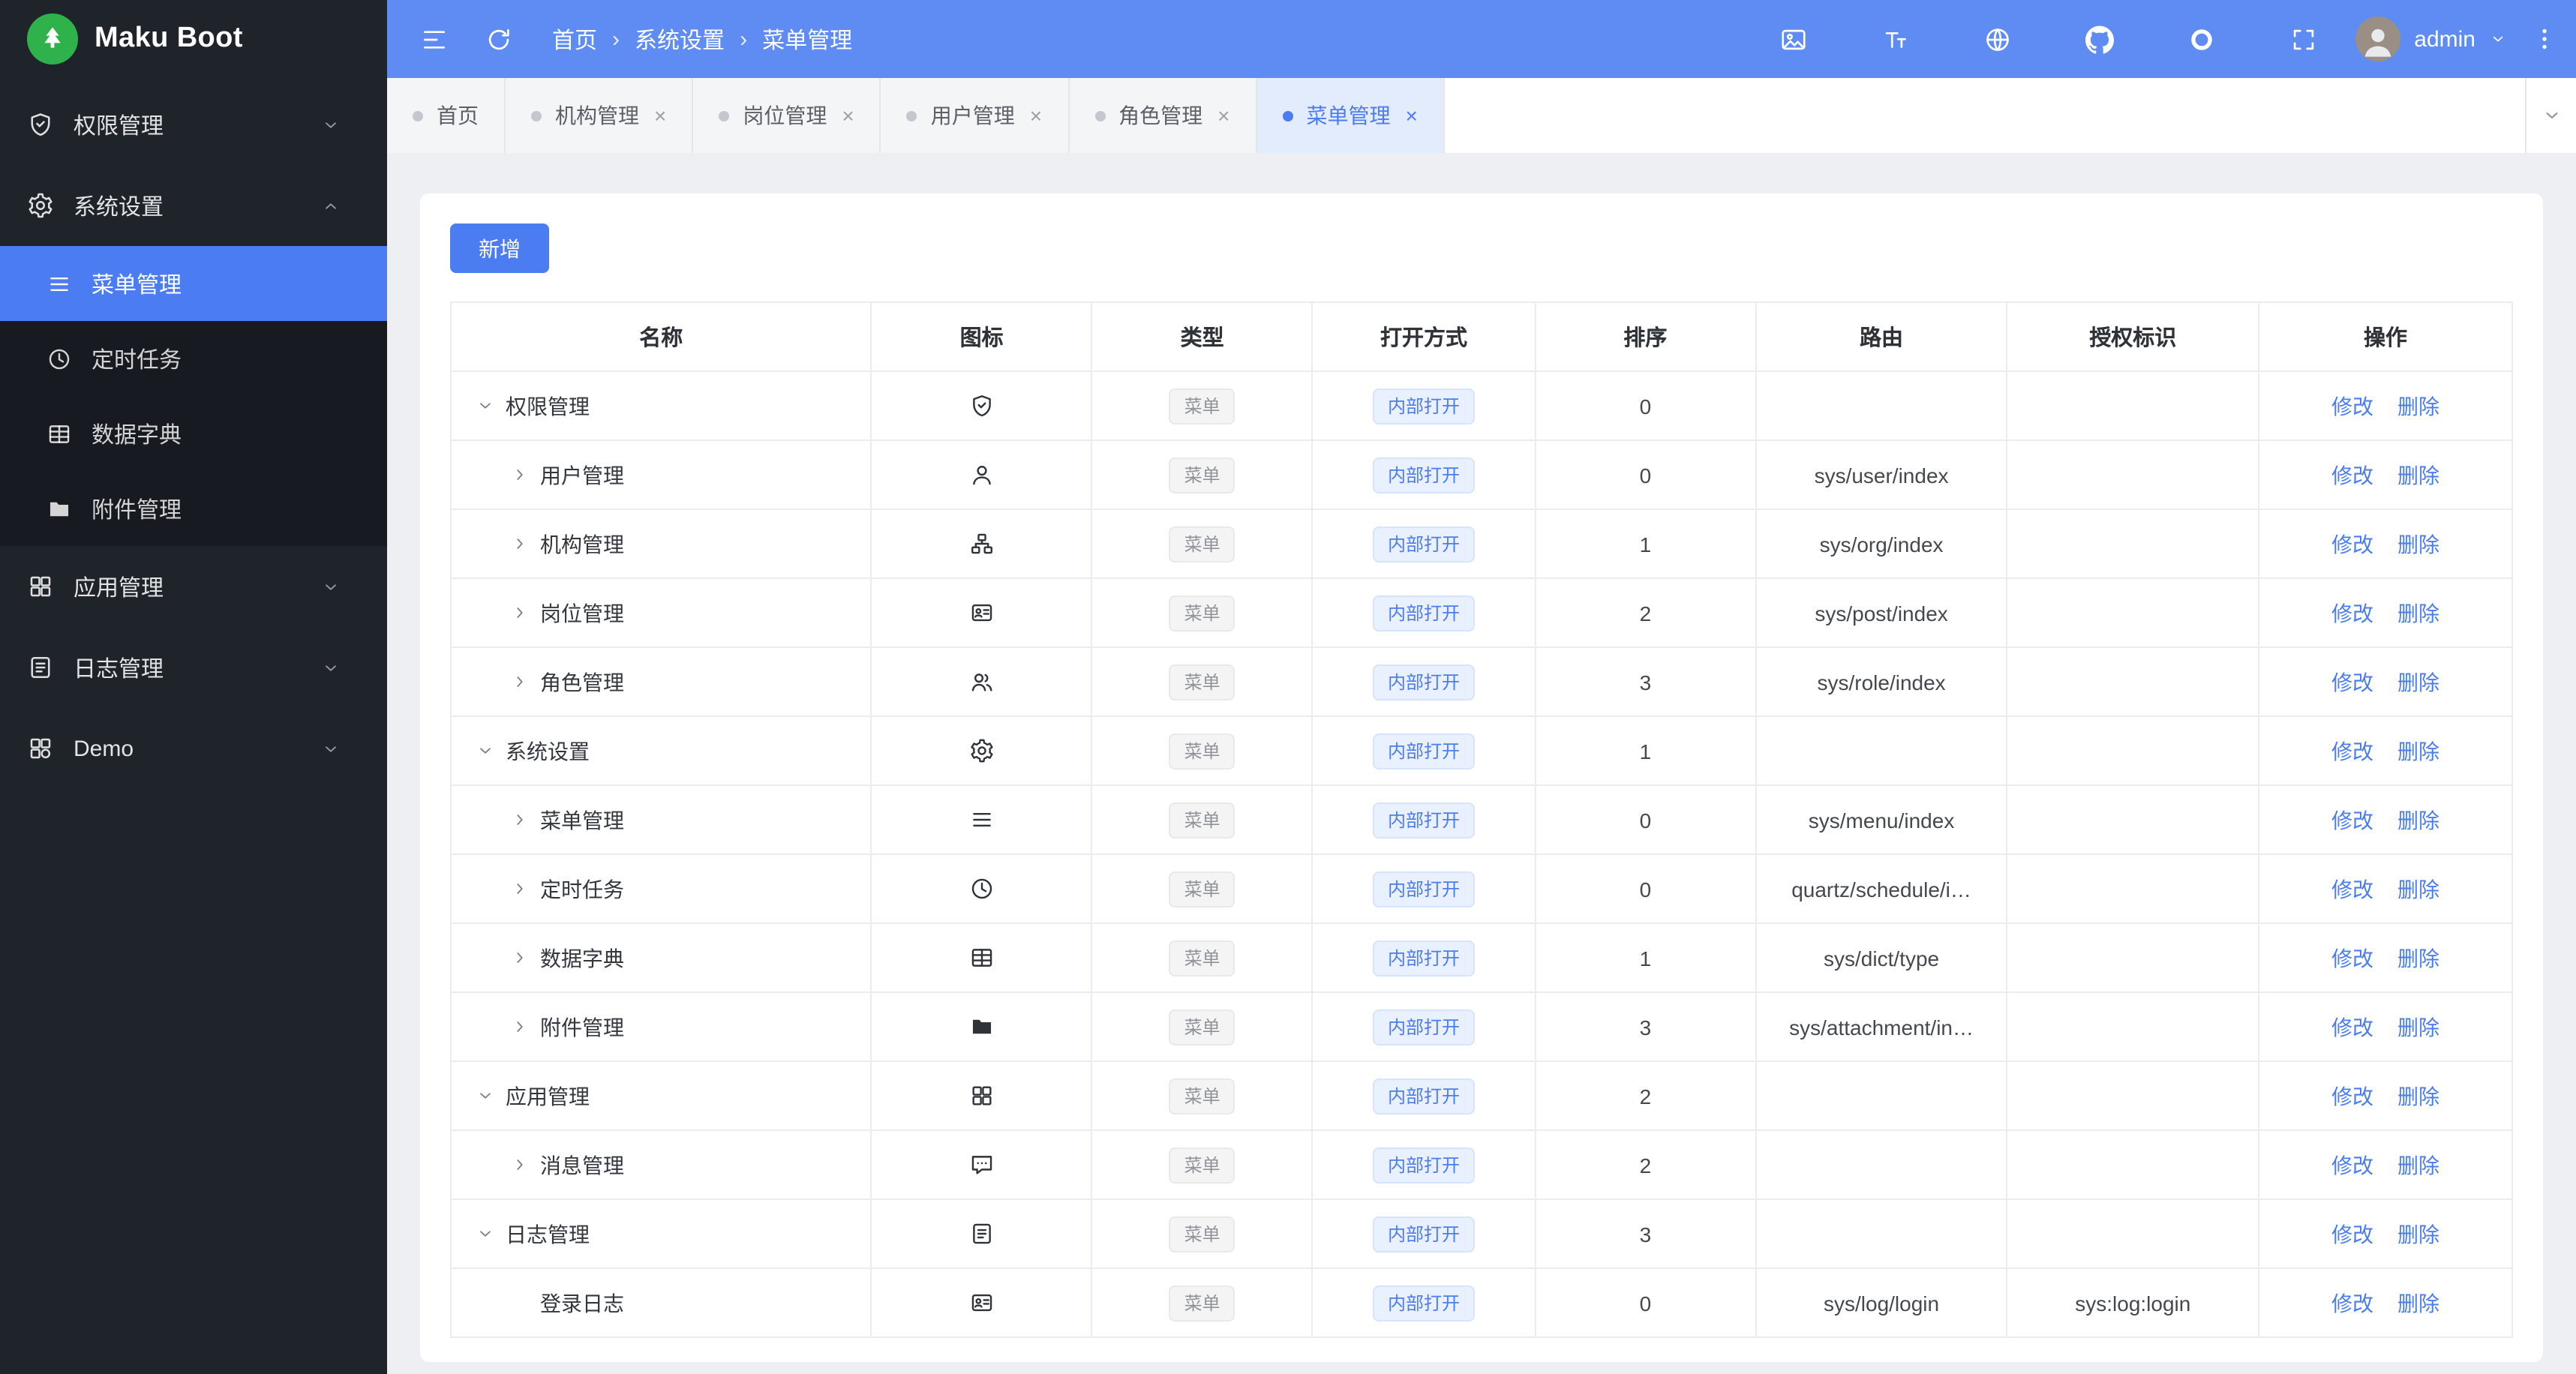 This screenshot has height=1374, width=2576. I want to click on sort-value: 0, so click(1645, 889).